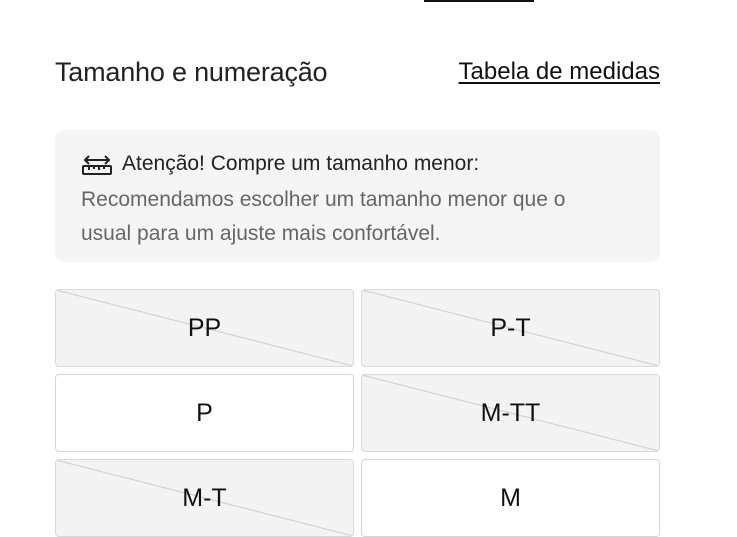 The width and height of the screenshot is (737, 537). I want to click on size-option-m-tt: M-TT, so click(510, 413).